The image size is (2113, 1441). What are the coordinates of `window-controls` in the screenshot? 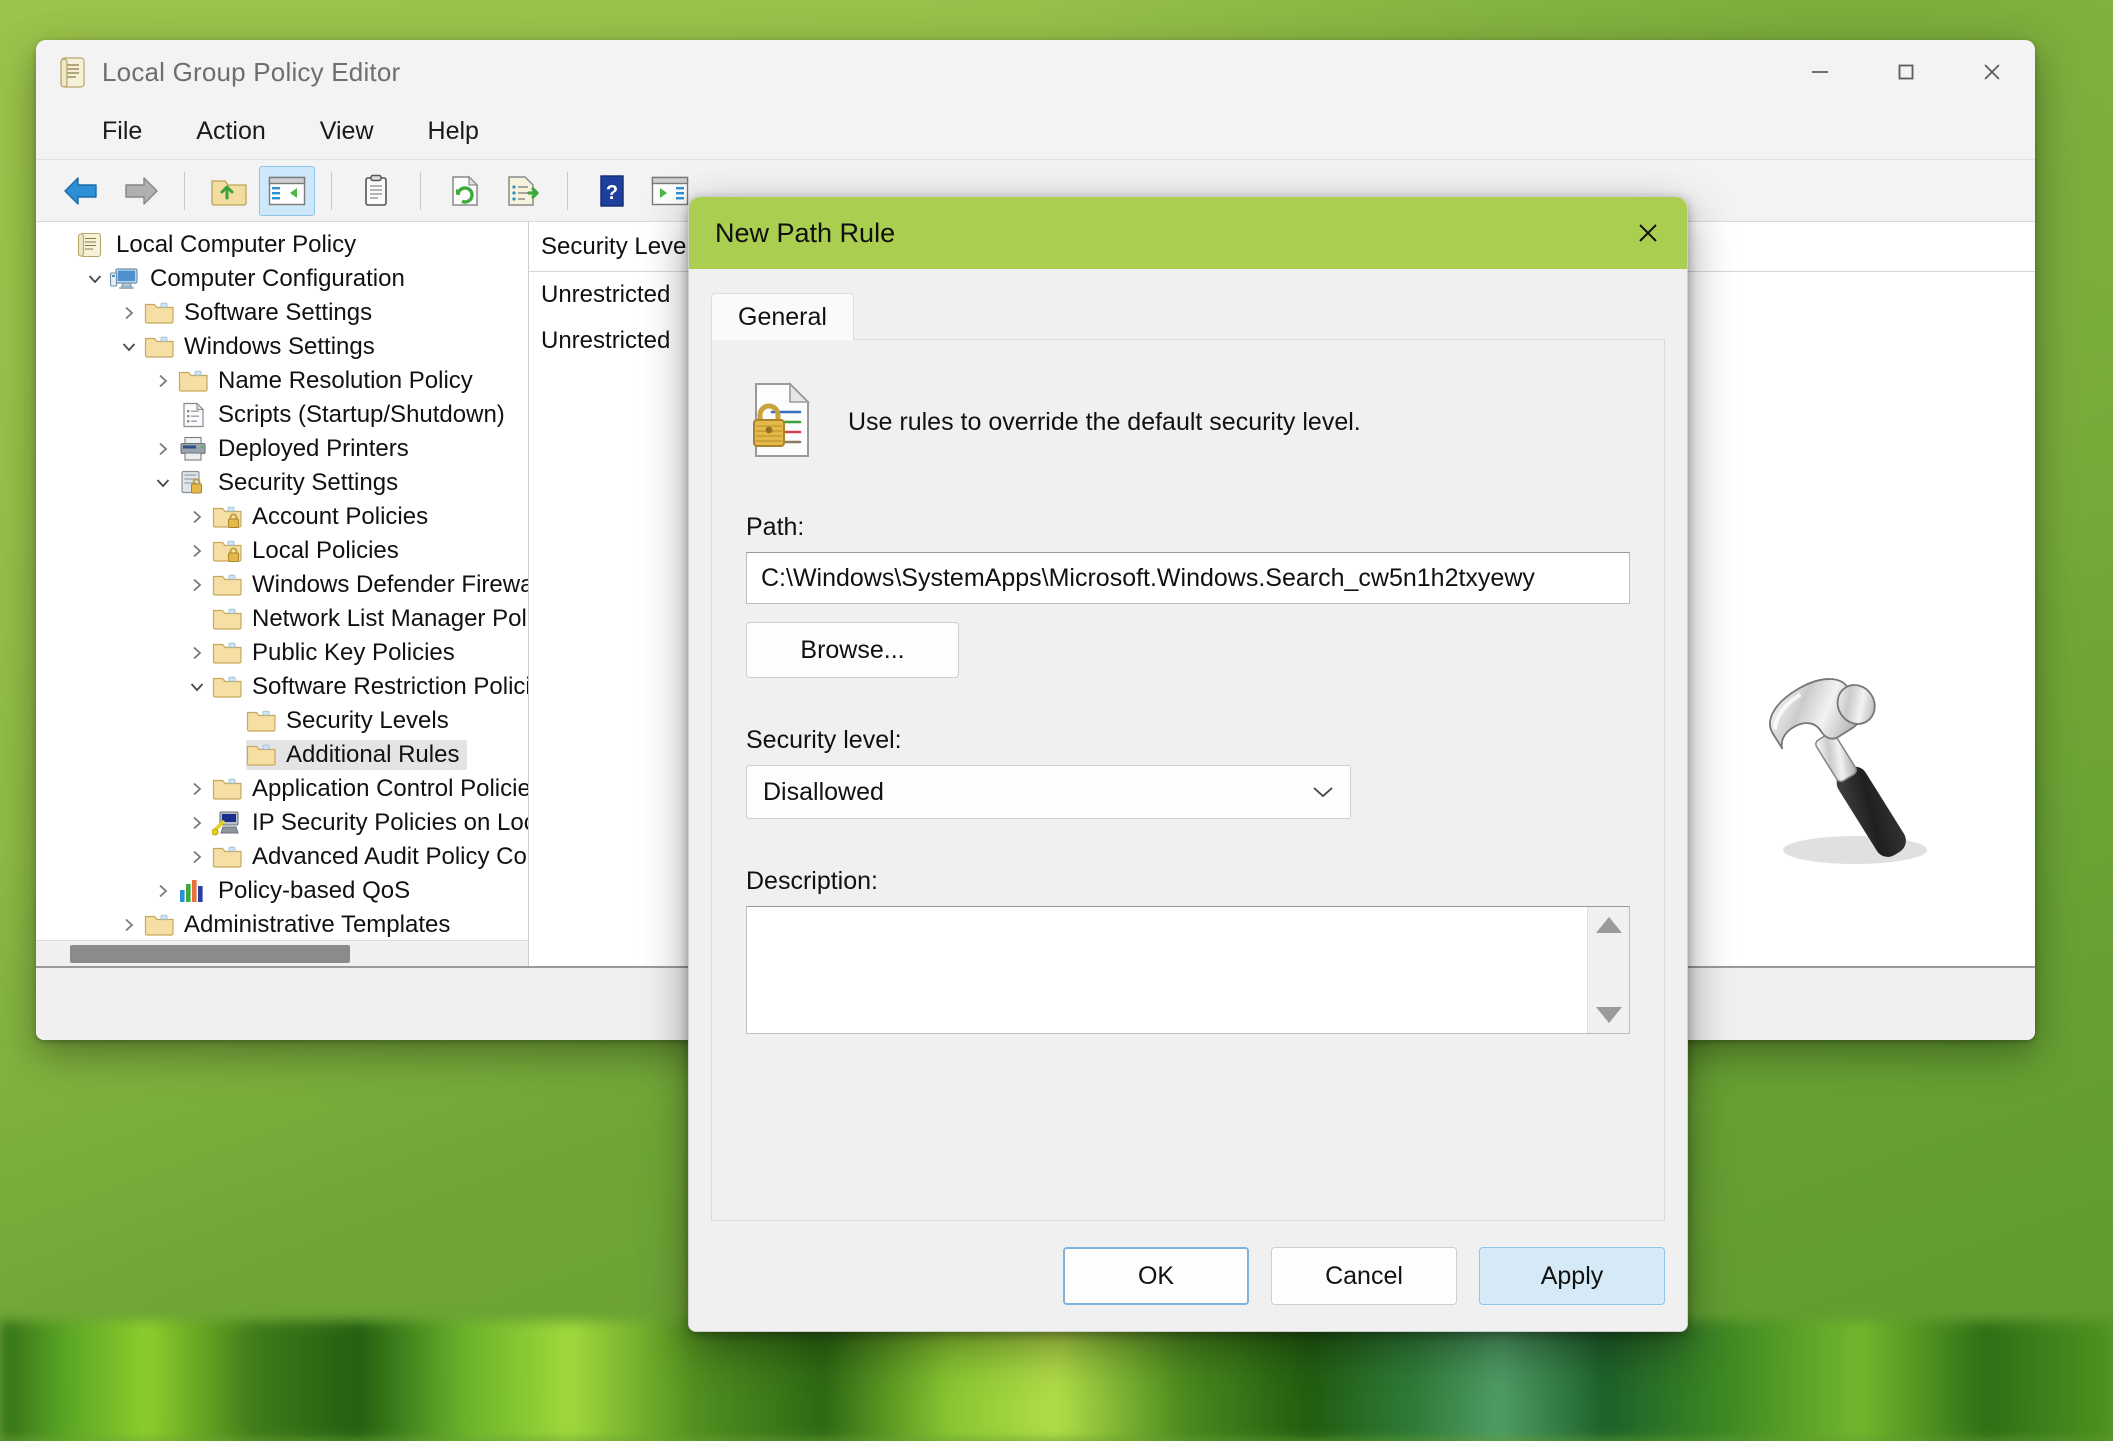 It's located at (1906, 72).